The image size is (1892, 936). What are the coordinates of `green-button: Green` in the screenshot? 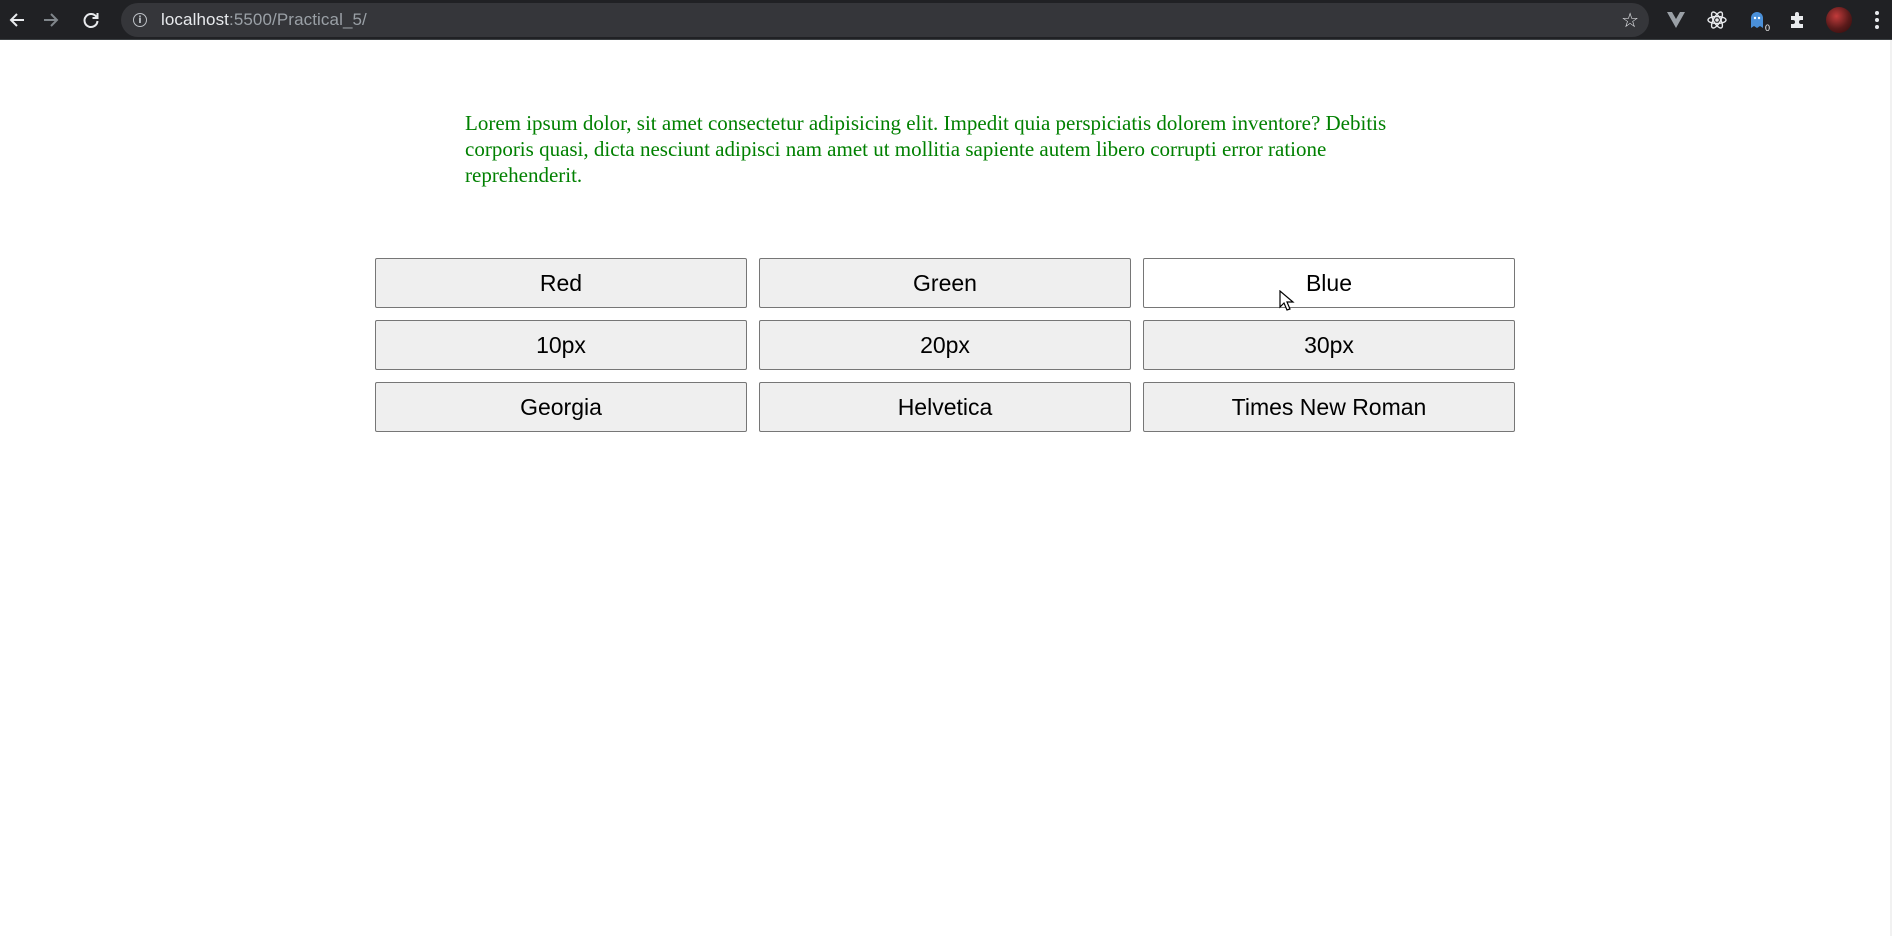 It's located at (945, 283).